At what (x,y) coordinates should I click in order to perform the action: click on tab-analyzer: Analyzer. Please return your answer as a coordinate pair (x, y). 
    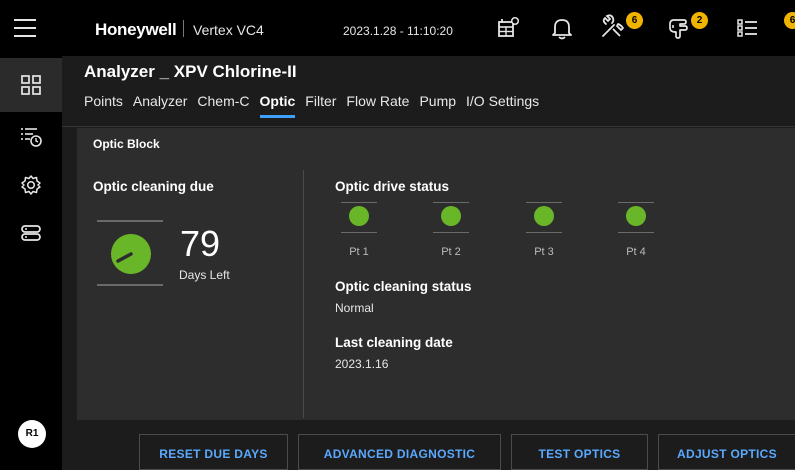
    Looking at the image, I should click on (160, 105).